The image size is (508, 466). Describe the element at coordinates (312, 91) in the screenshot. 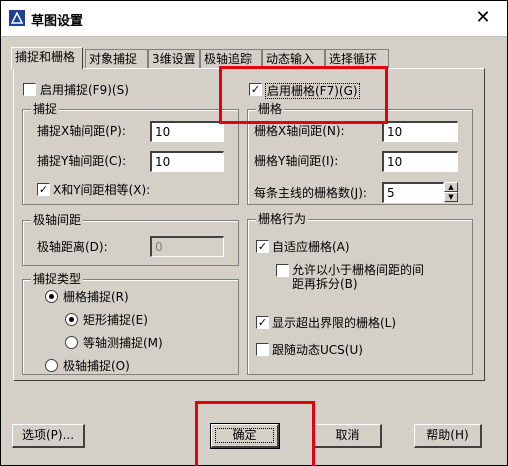

I see `enable-grid-label: 启用栅格(F7)(G)` at that location.